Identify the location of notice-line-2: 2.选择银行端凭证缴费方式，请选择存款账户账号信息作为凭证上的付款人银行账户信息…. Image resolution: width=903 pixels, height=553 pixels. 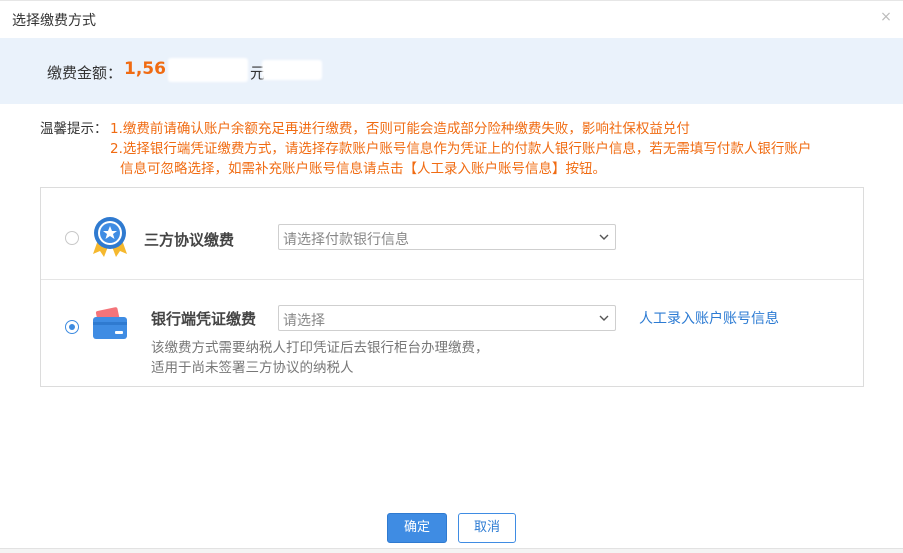
(461, 149).